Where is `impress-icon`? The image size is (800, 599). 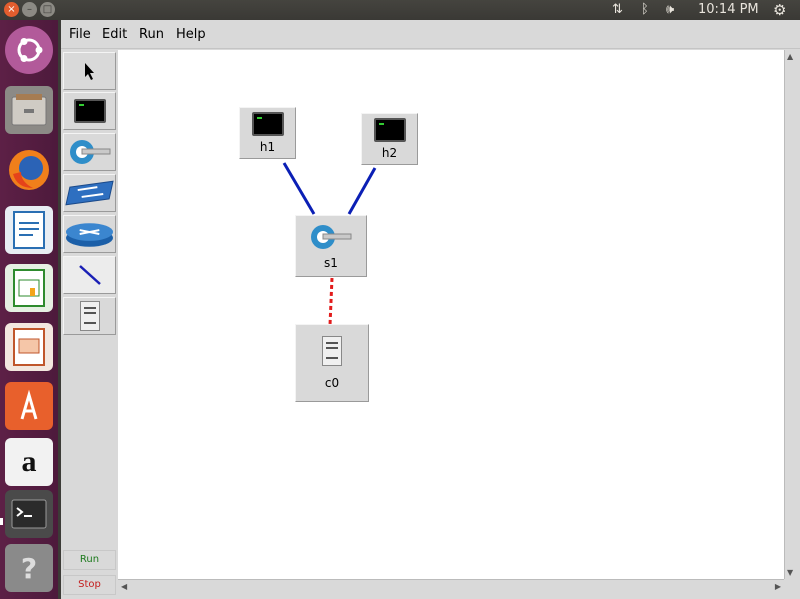 impress-icon is located at coordinates (29, 347).